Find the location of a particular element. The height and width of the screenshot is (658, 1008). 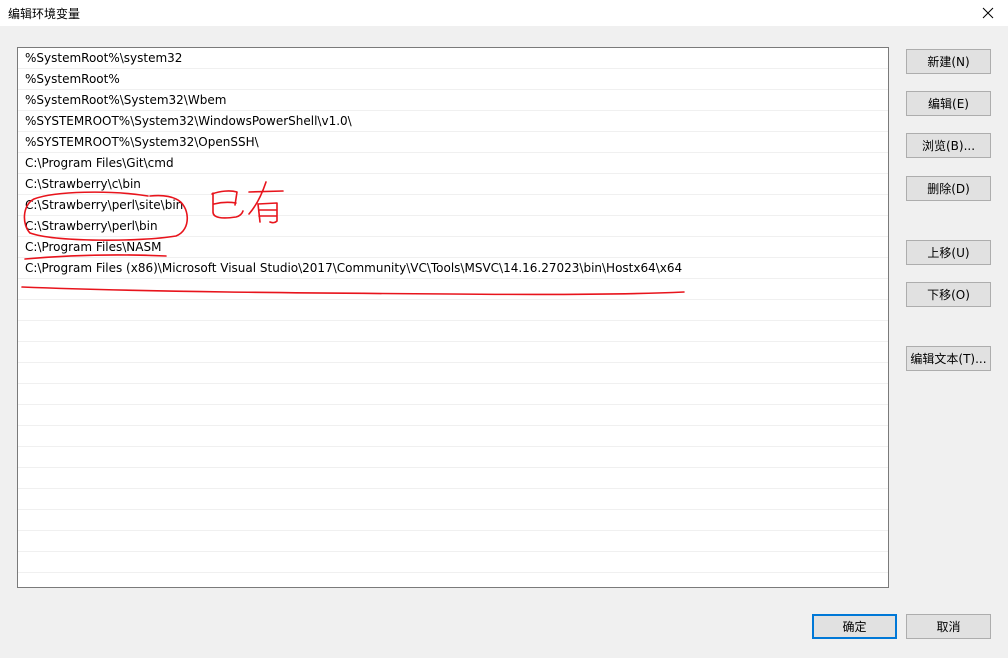

edit-button: 编辑(E) is located at coordinates (948, 103).